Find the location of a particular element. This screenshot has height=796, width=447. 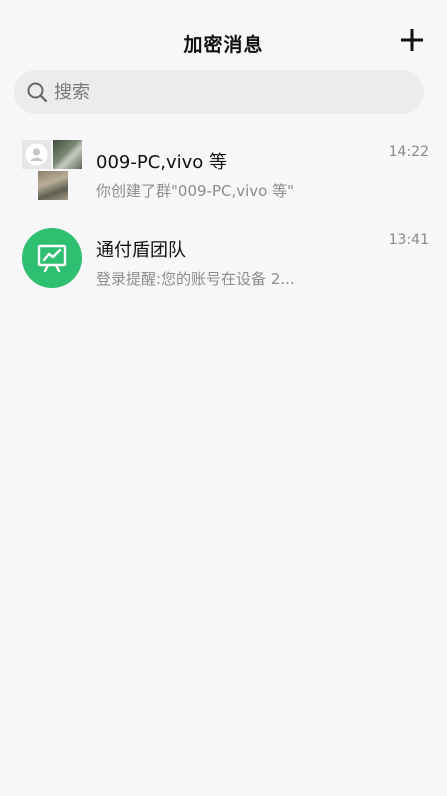

team-avatar is located at coordinates (52, 258).